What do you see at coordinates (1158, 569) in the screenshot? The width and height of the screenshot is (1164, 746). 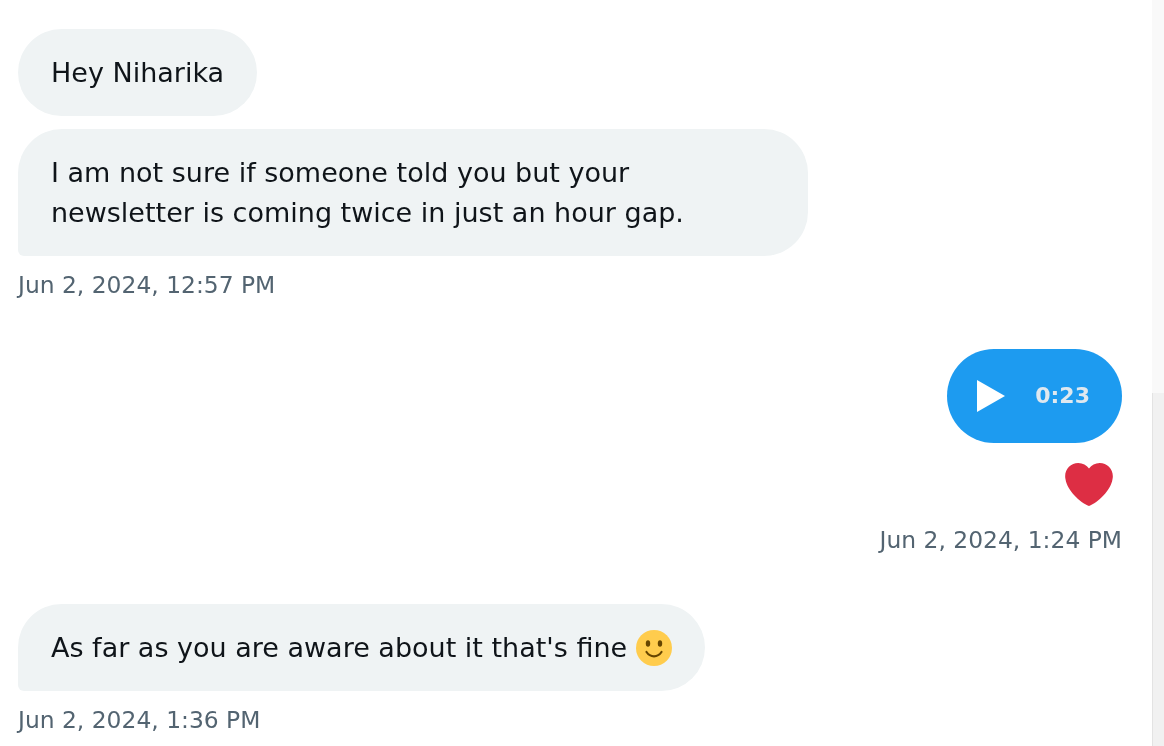 I see `scrollbar-thumb` at bounding box center [1158, 569].